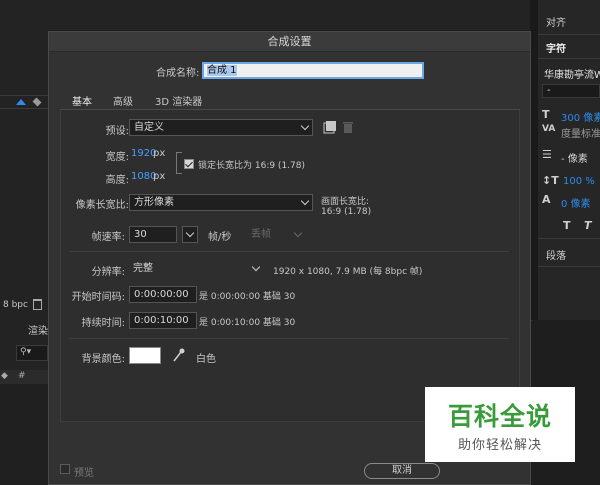 This screenshot has width=600, height=485. Describe the element at coordinates (579, 181) in the screenshot. I see `vertical-scale-value: 100 %` at that location.